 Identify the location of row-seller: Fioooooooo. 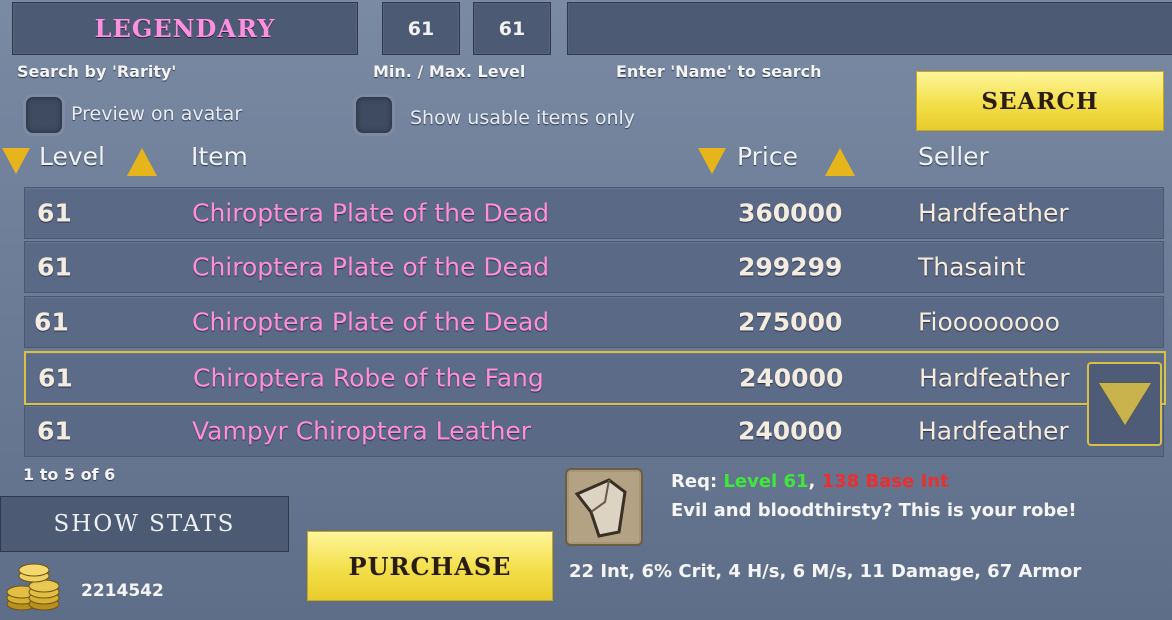
(989, 322).